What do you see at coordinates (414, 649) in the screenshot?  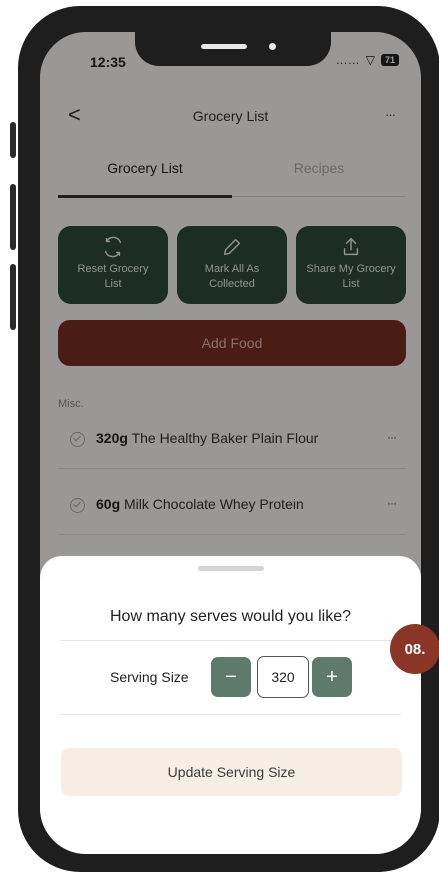 I see `step-badge: 08.` at bounding box center [414, 649].